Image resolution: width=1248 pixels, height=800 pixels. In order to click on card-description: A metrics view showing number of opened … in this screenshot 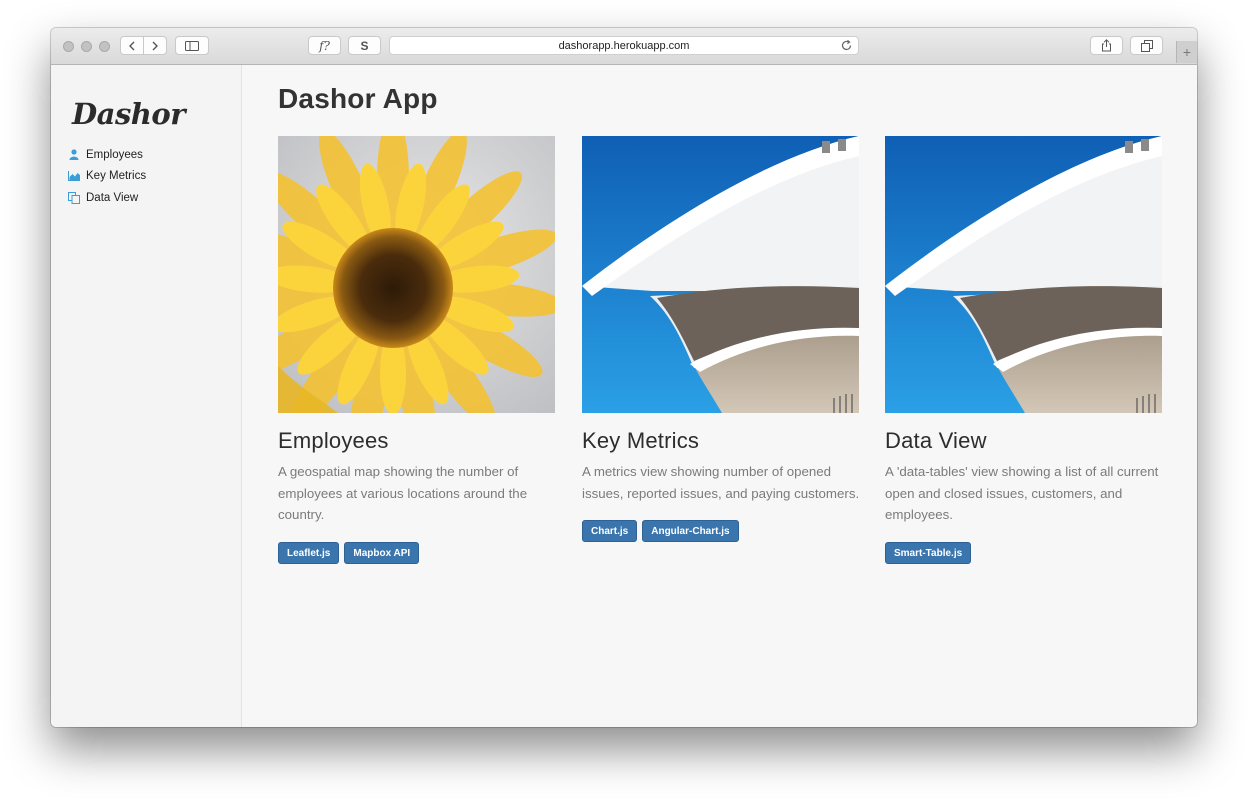, I will do `click(721, 482)`.